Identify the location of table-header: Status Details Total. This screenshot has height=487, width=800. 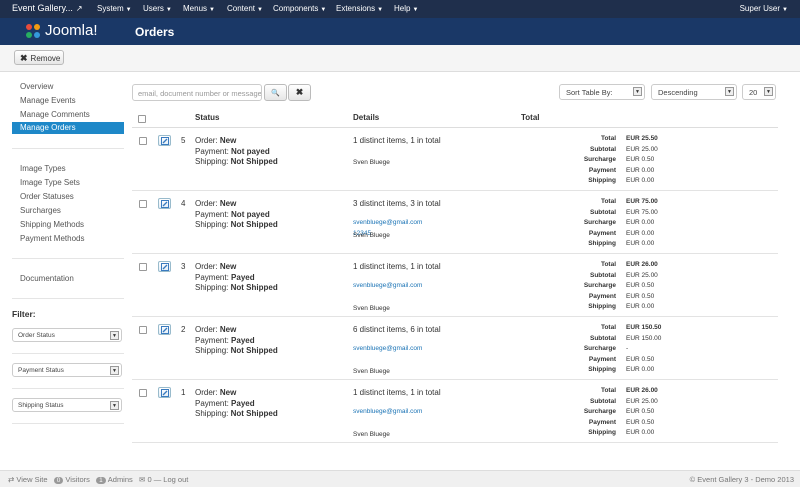
(455, 119).